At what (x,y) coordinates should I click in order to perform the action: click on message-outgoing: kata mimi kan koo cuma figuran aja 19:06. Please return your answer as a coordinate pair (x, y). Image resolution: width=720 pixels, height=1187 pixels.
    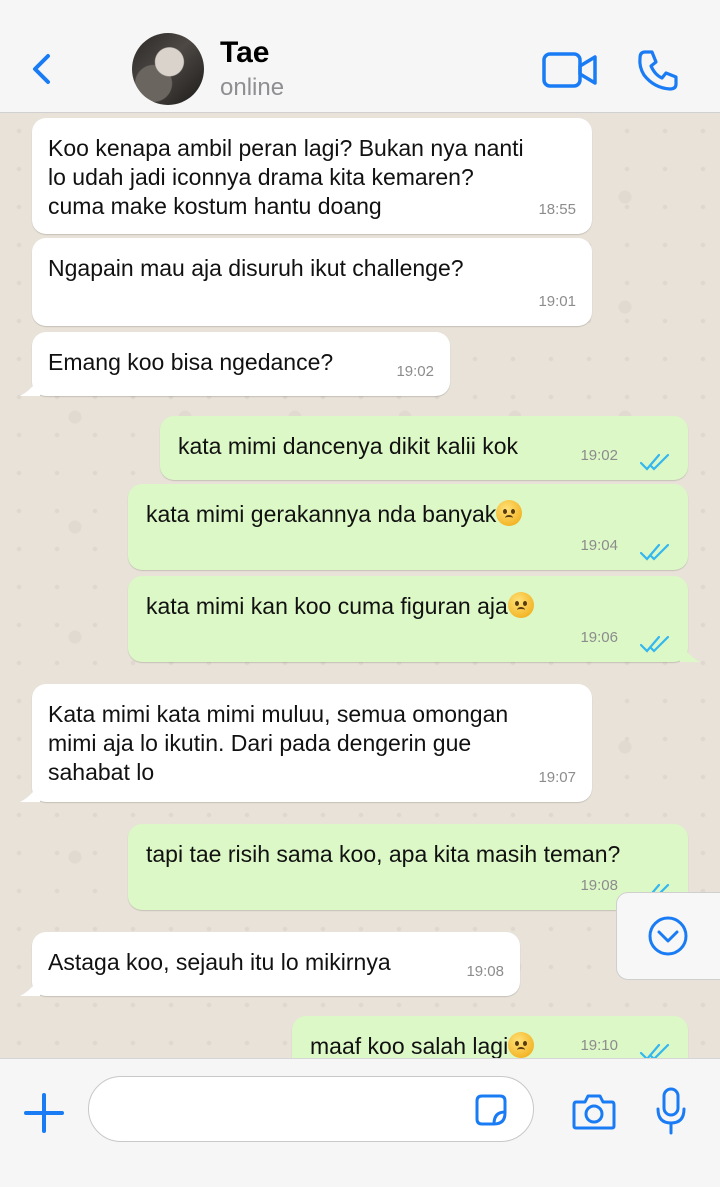
    Looking at the image, I should click on (414, 619).